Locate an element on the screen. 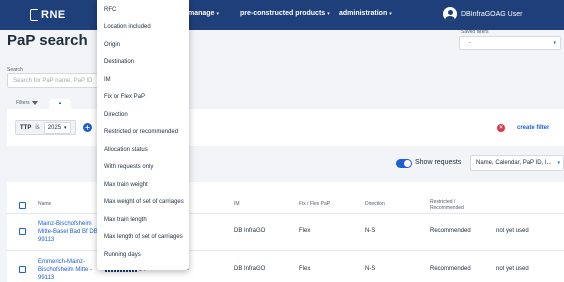  nav-manage: manage ▾ is located at coordinates (203, 13).